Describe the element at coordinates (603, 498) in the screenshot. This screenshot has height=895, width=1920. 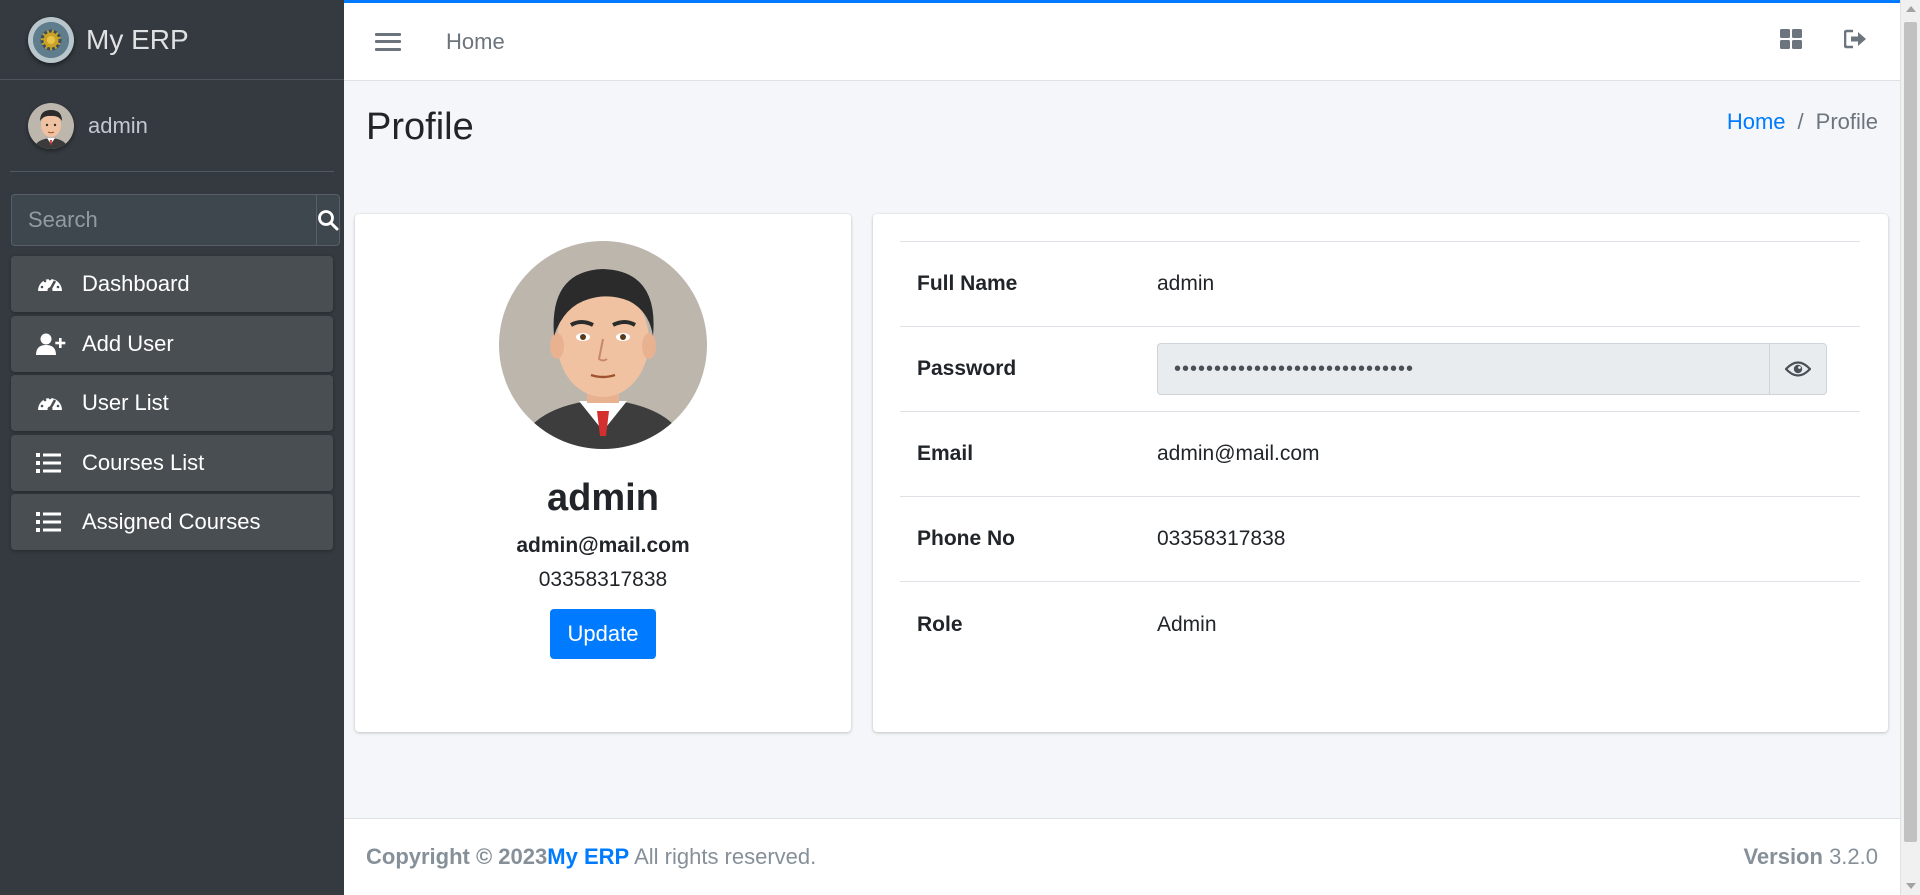
I see `profile-name: admin` at that location.